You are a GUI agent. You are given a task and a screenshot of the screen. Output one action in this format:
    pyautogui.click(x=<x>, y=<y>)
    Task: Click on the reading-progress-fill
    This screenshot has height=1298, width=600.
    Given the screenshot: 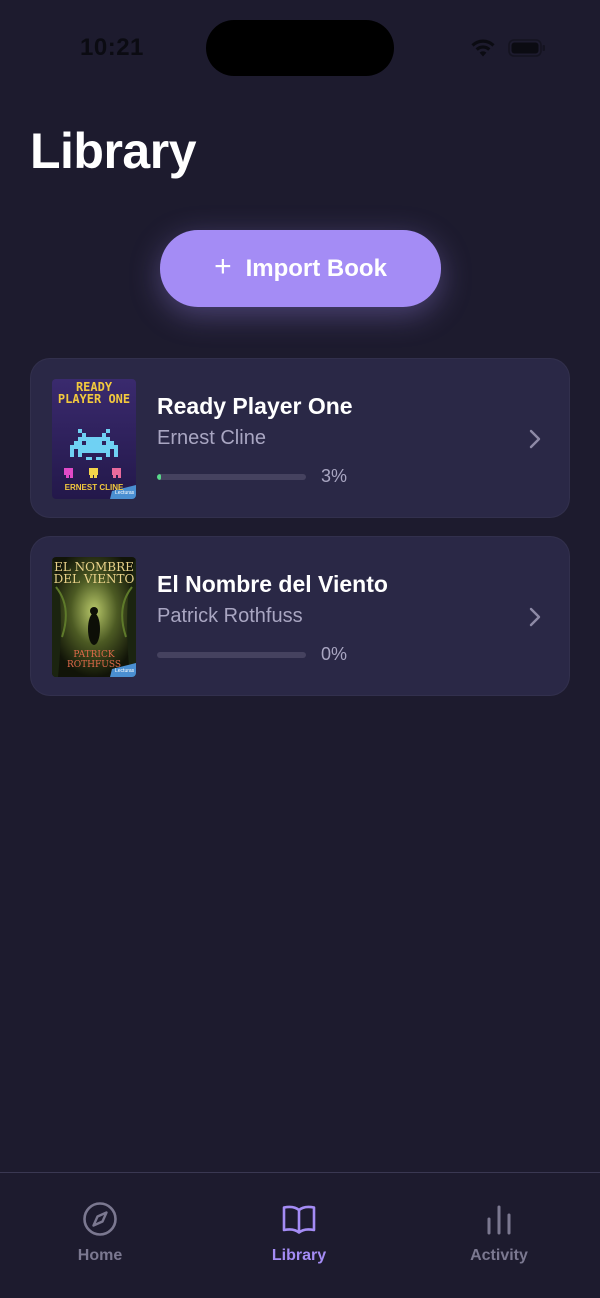 What is the action you would take?
    pyautogui.click(x=159, y=477)
    